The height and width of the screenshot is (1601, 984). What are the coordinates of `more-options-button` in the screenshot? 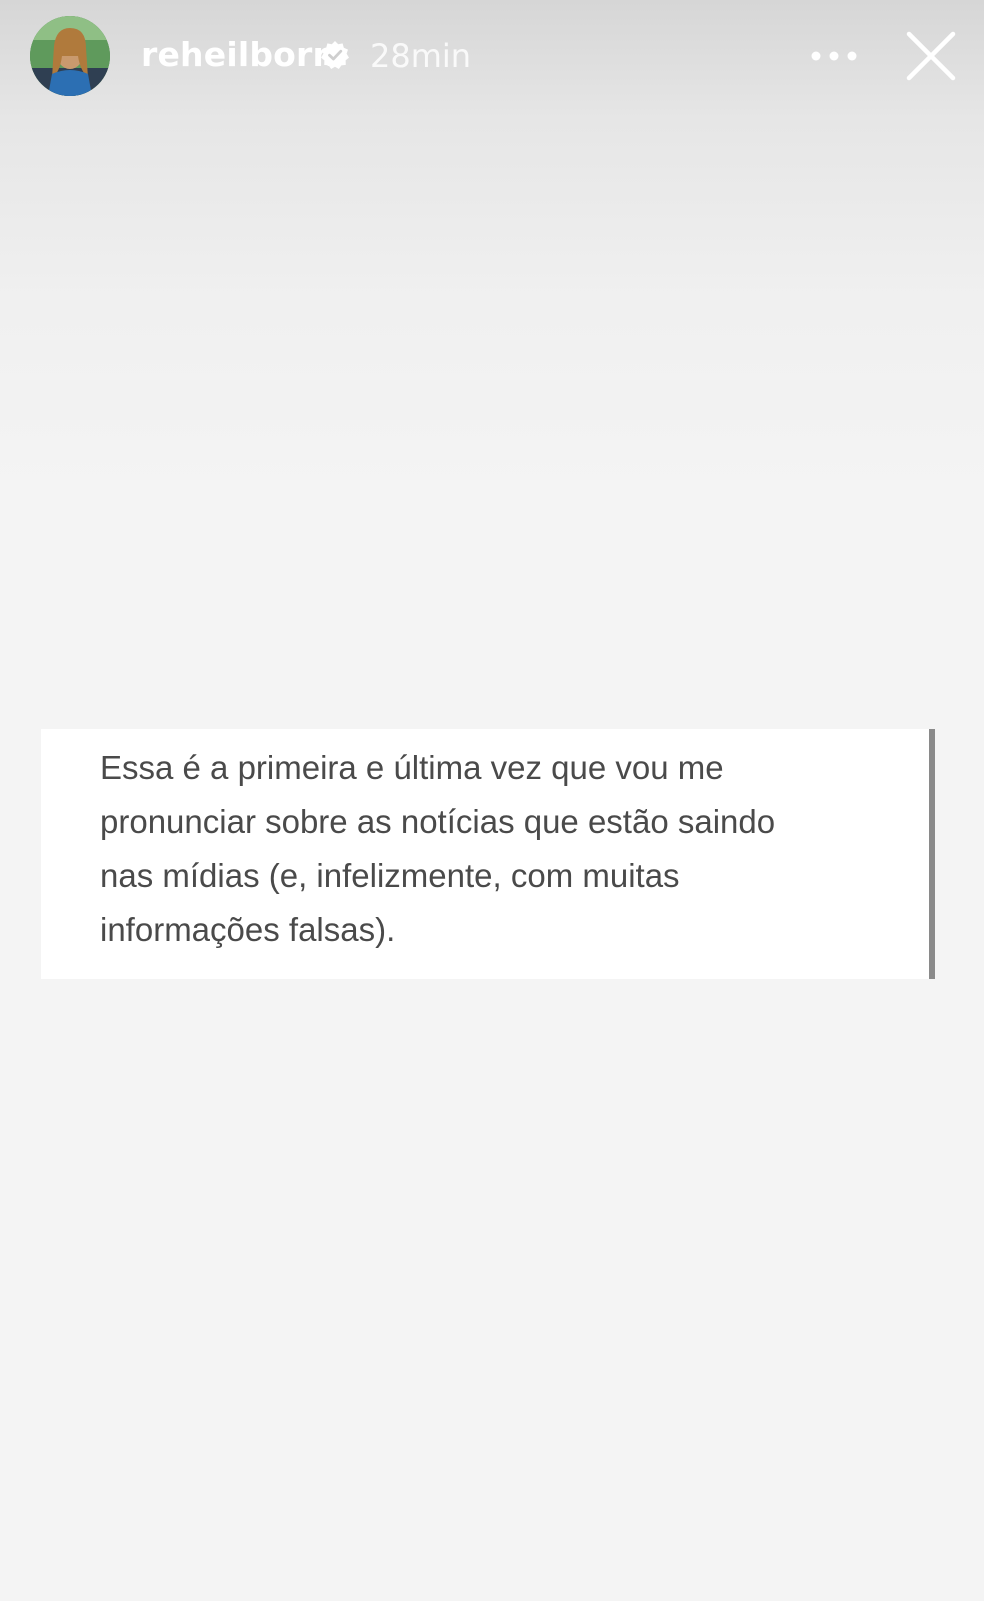 It's located at (834, 56).